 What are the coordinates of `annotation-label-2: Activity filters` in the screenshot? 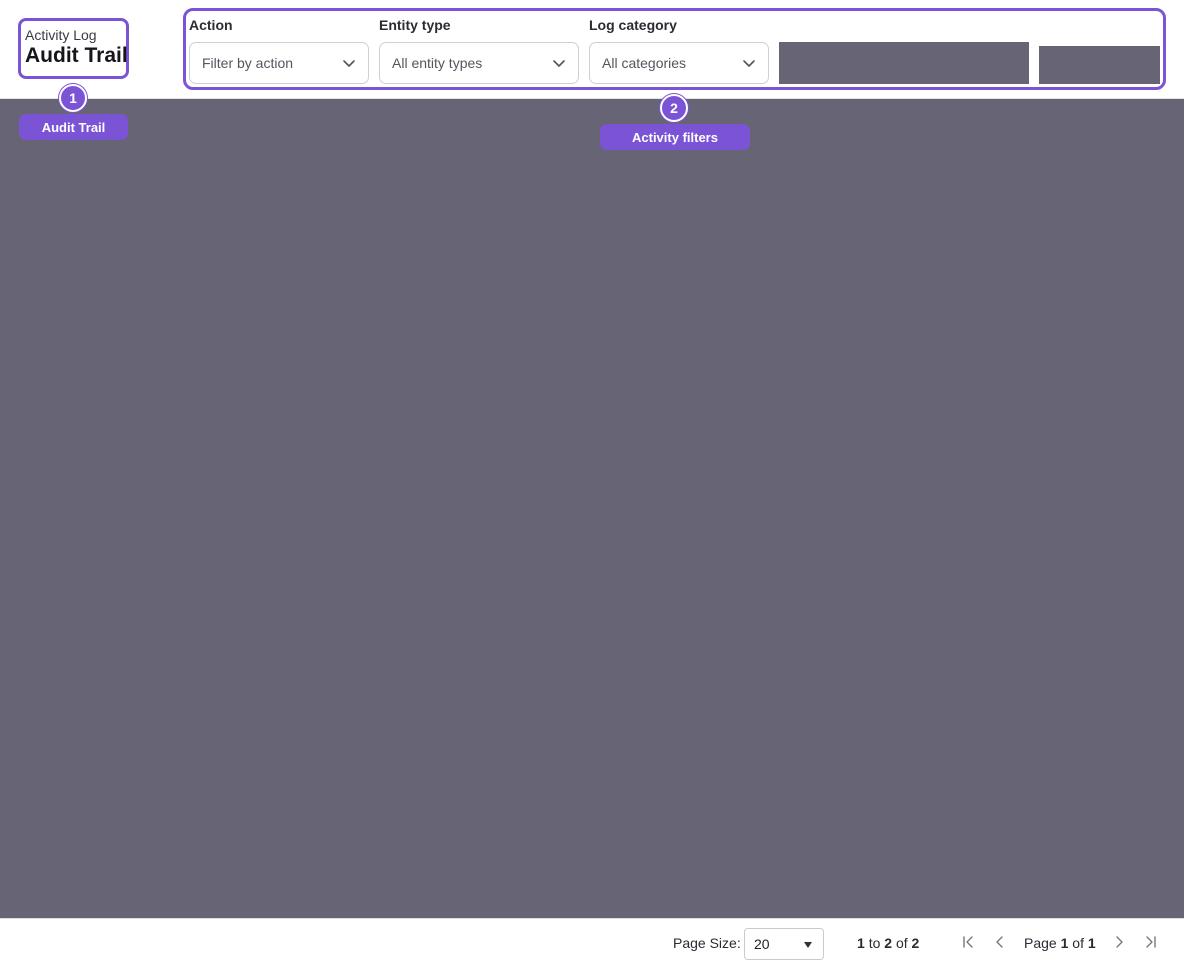 It's located at (675, 137).